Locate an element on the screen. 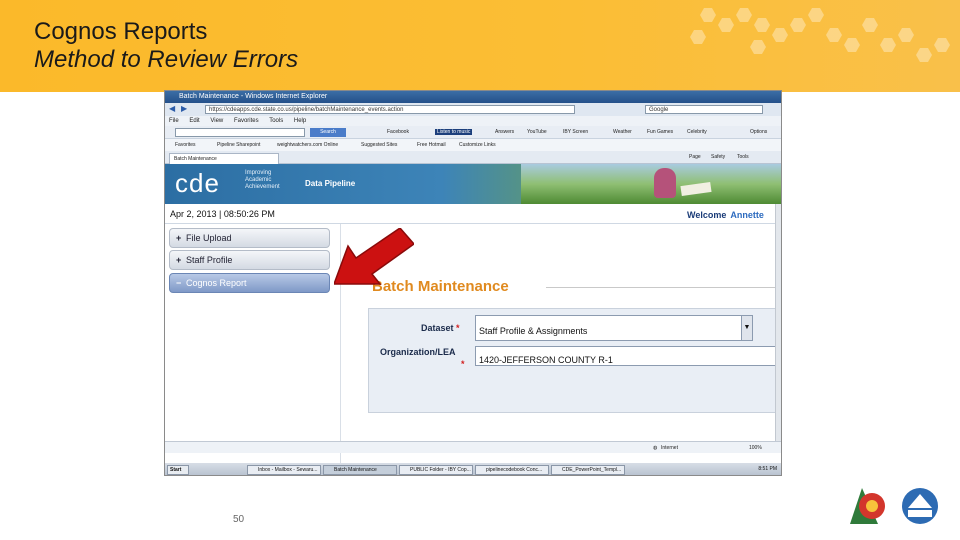 This screenshot has width=960, height=540. safety-menu: Safety is located at coordinates (718, 157).